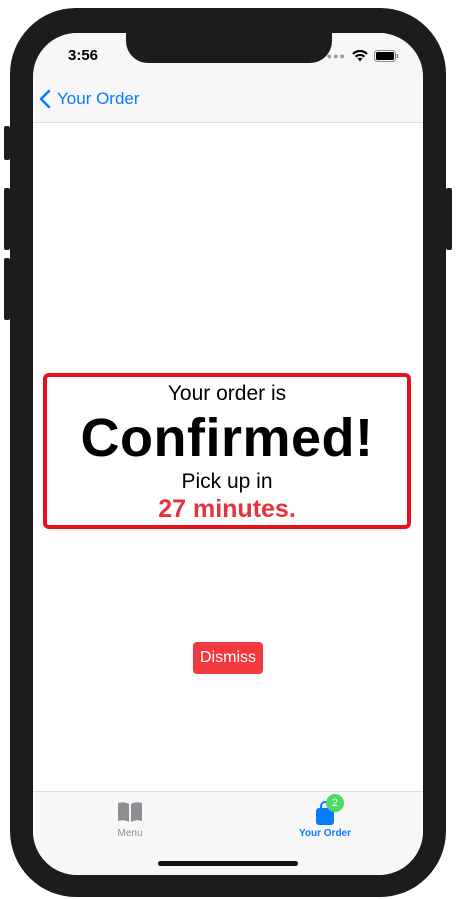  I want to click on tab-menu: Menu, so click(130, 819).